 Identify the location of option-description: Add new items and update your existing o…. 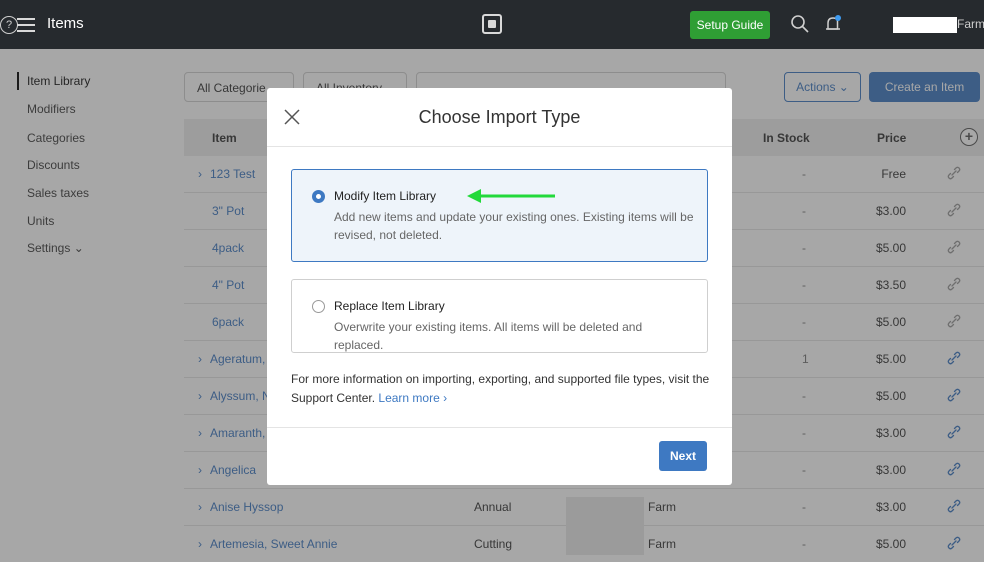
(514, 226).